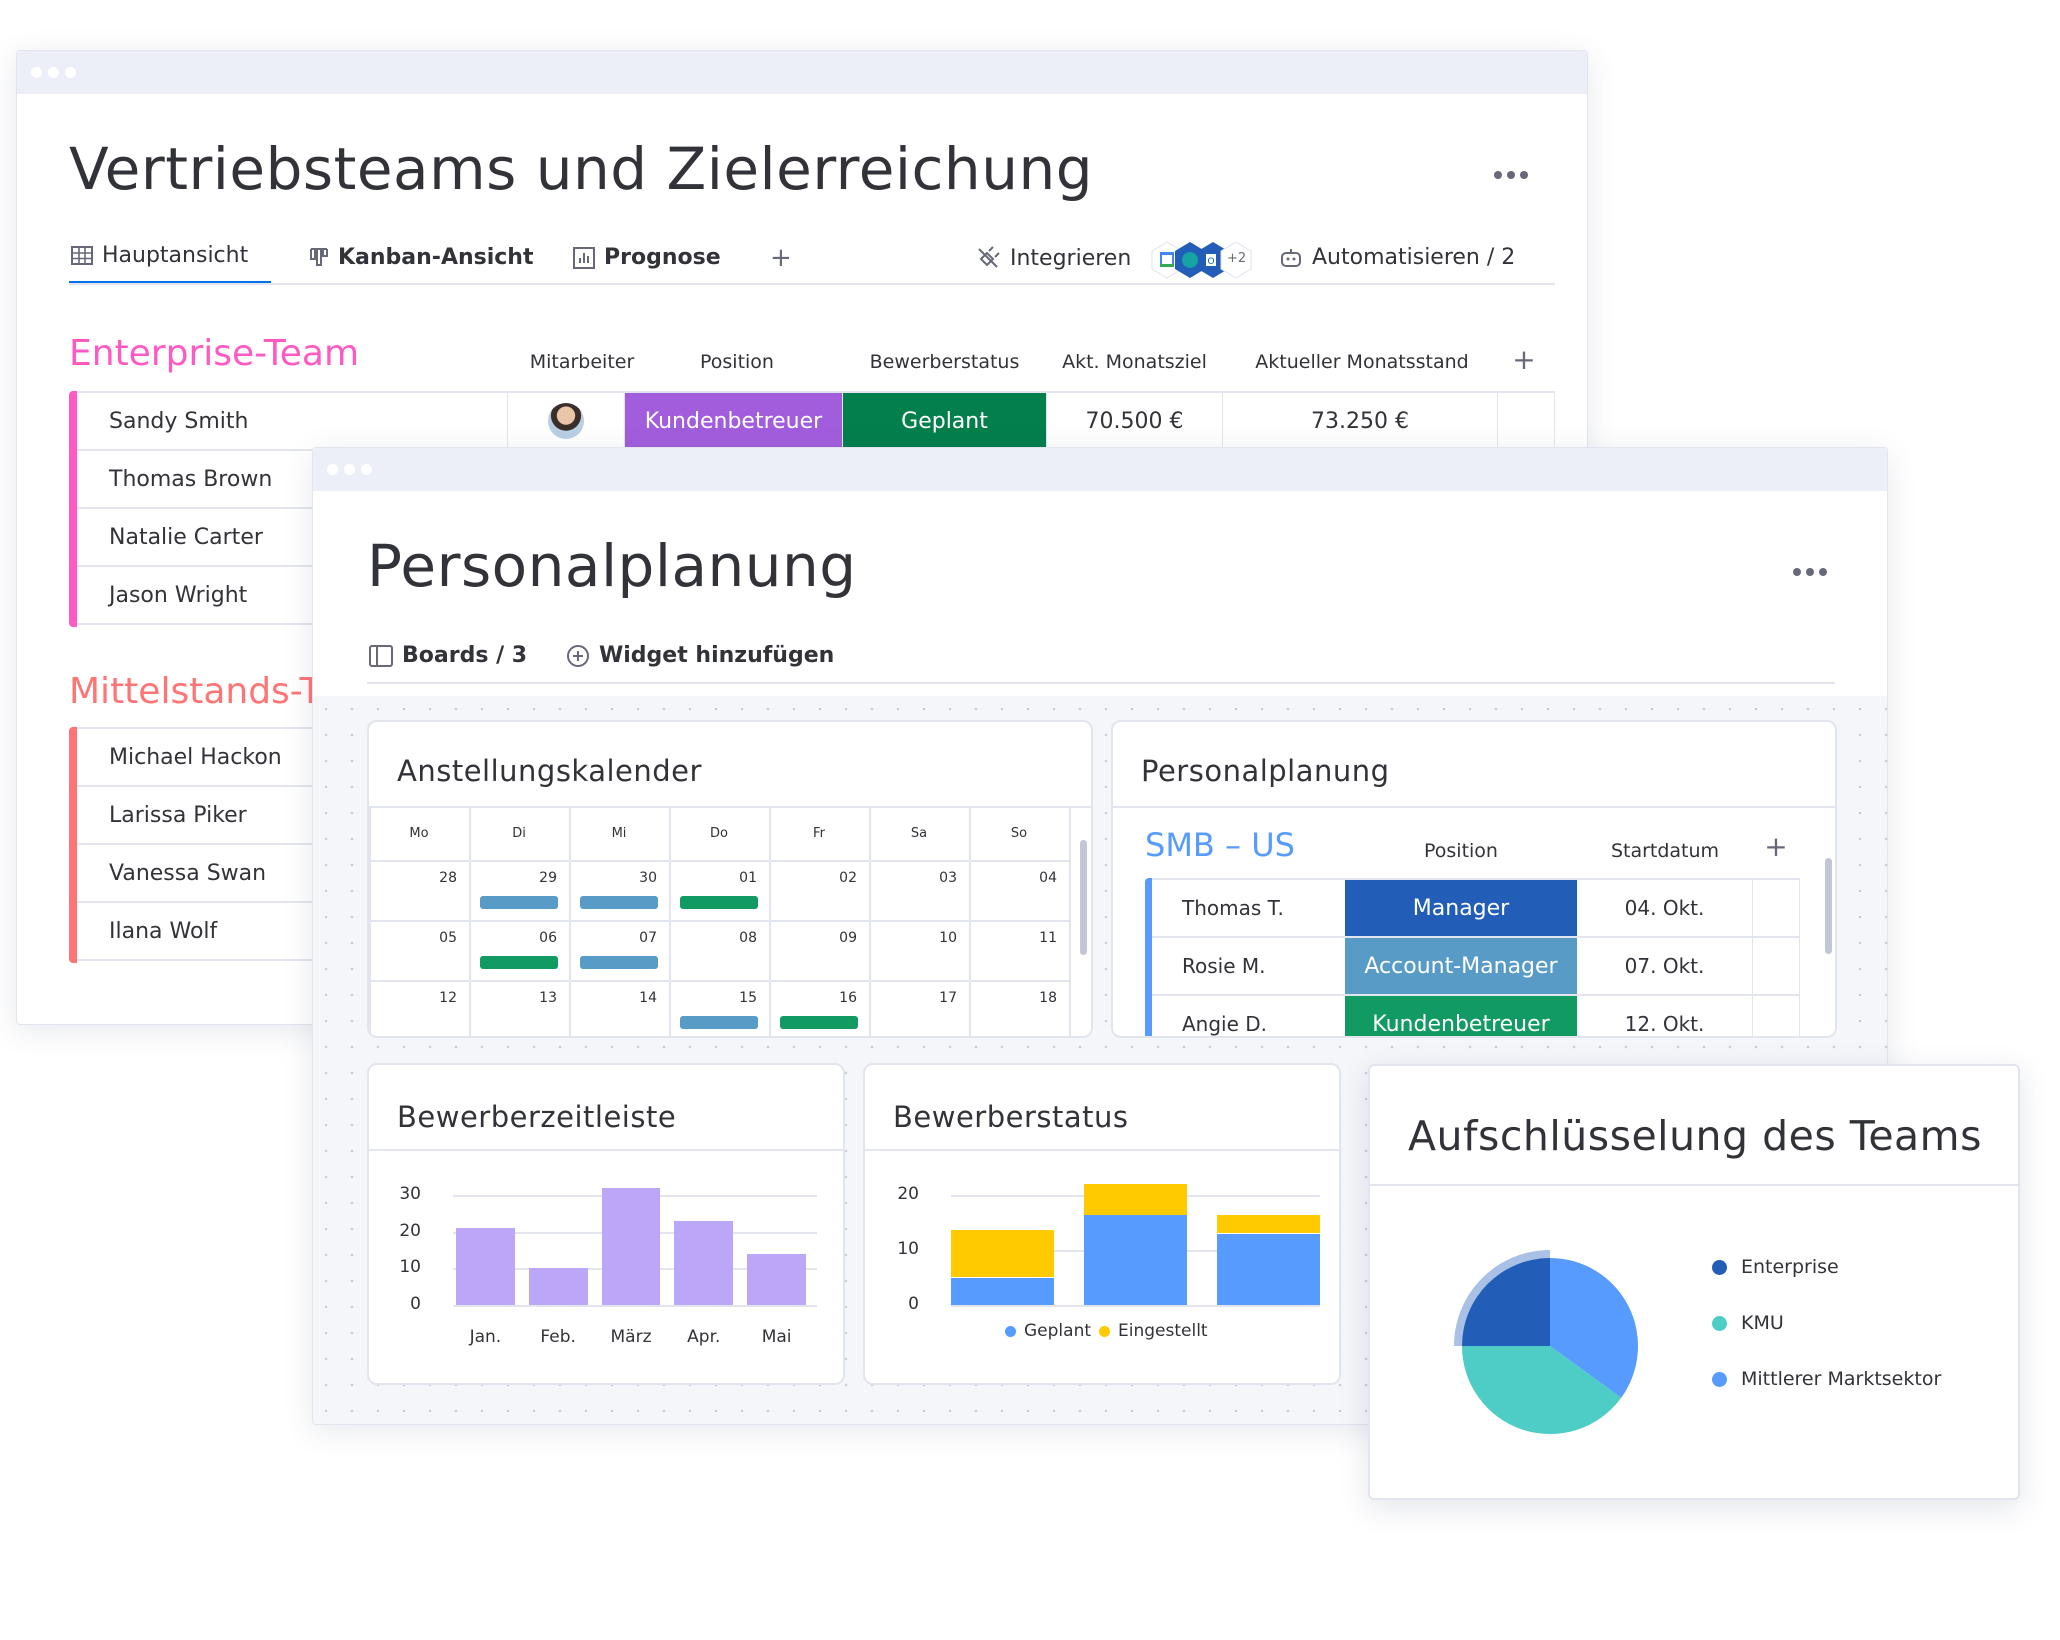  I want to click on tab-hauptansicht: Hauptansicht, so click(159, 255).